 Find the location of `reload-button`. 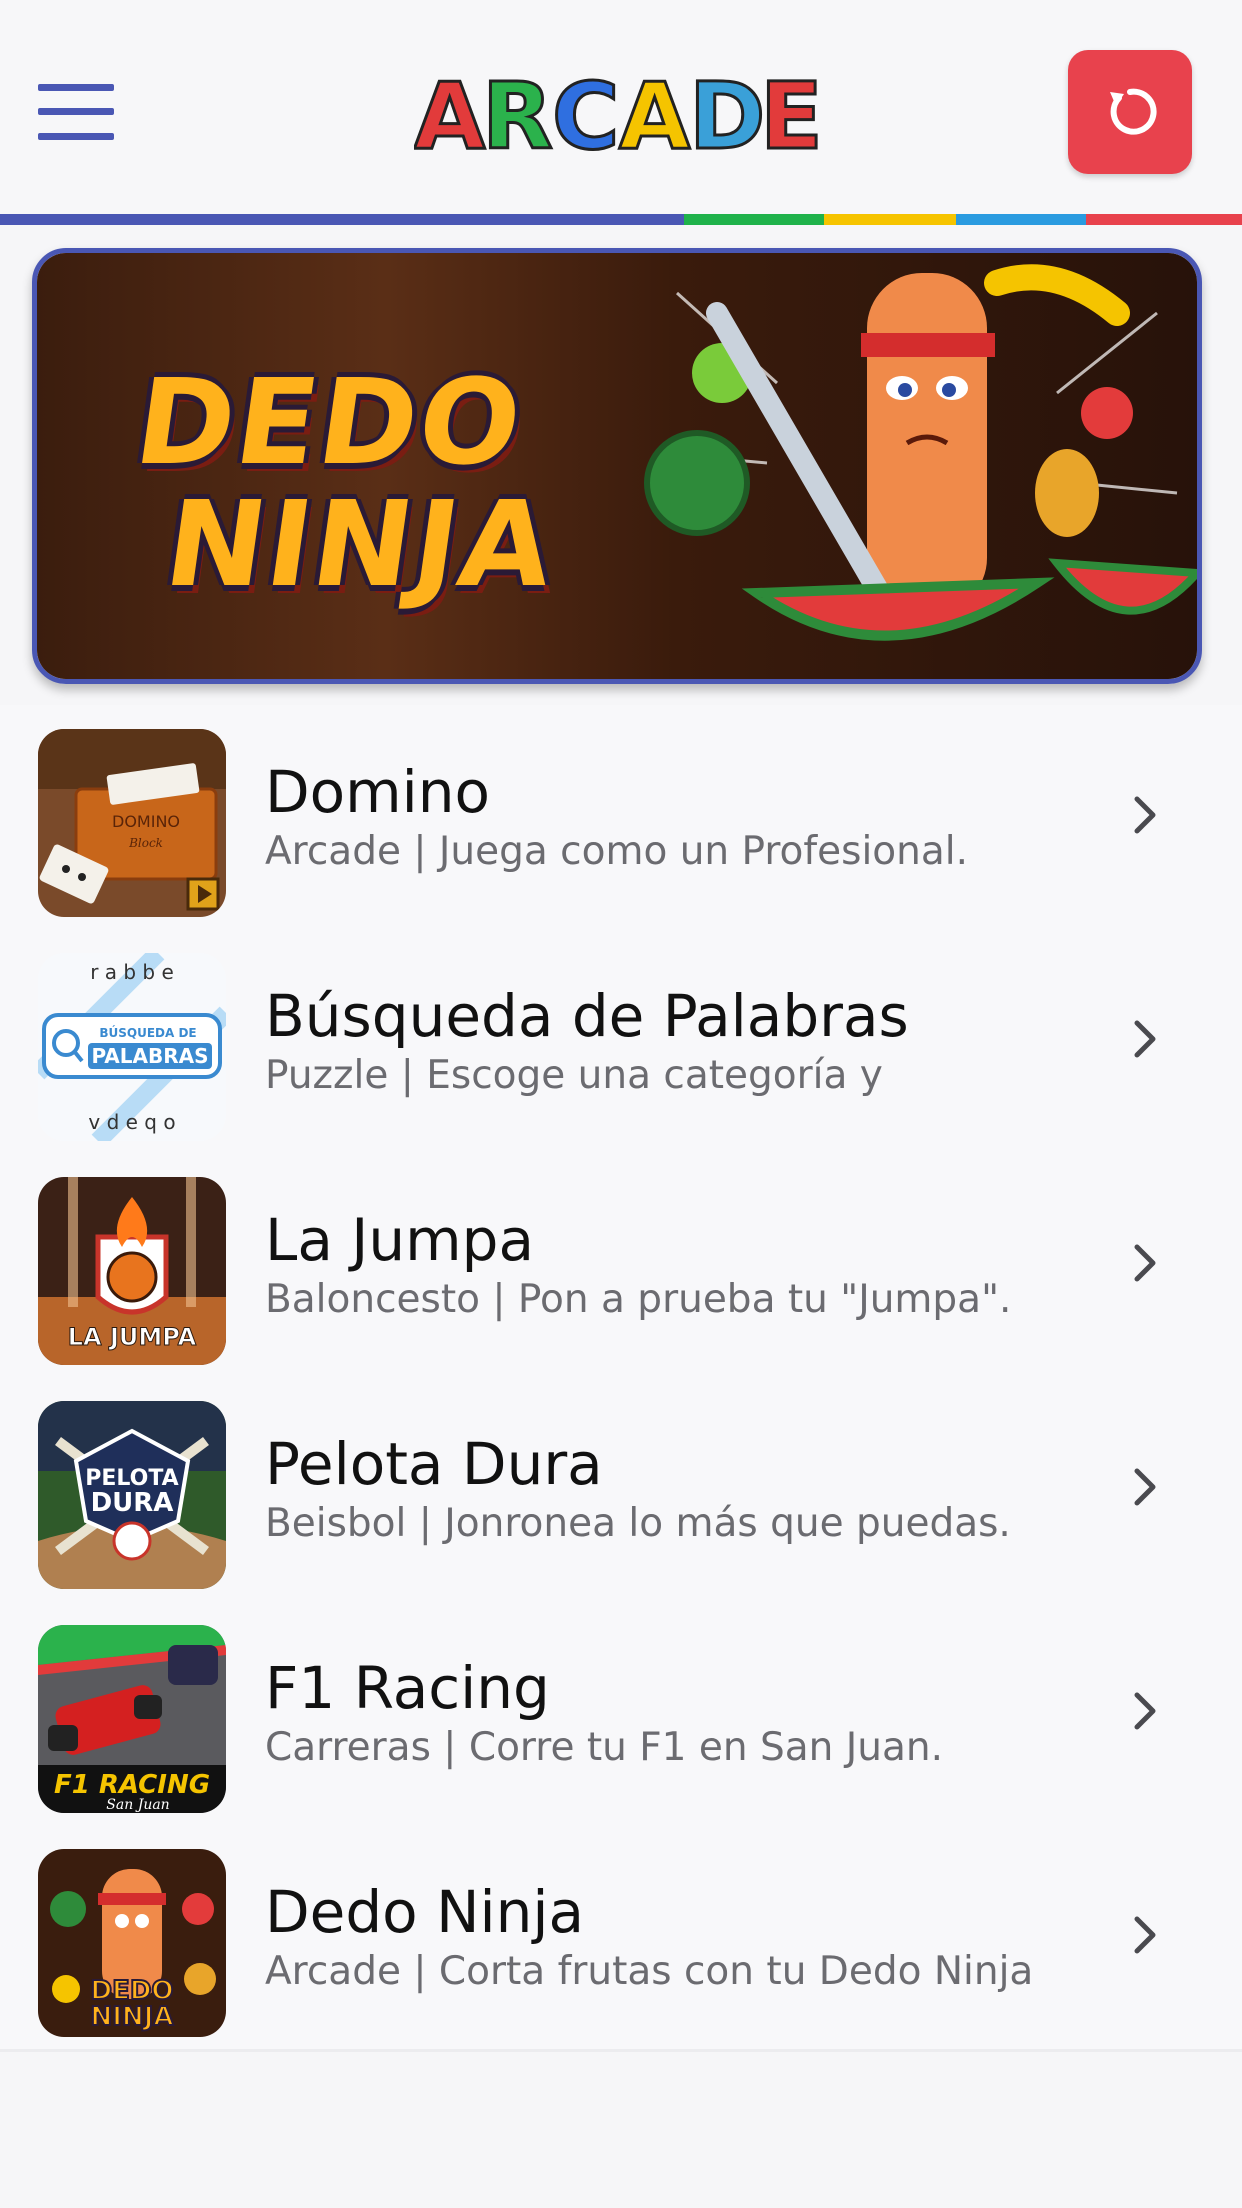

reload-button is located at coordinates (1130, 112).